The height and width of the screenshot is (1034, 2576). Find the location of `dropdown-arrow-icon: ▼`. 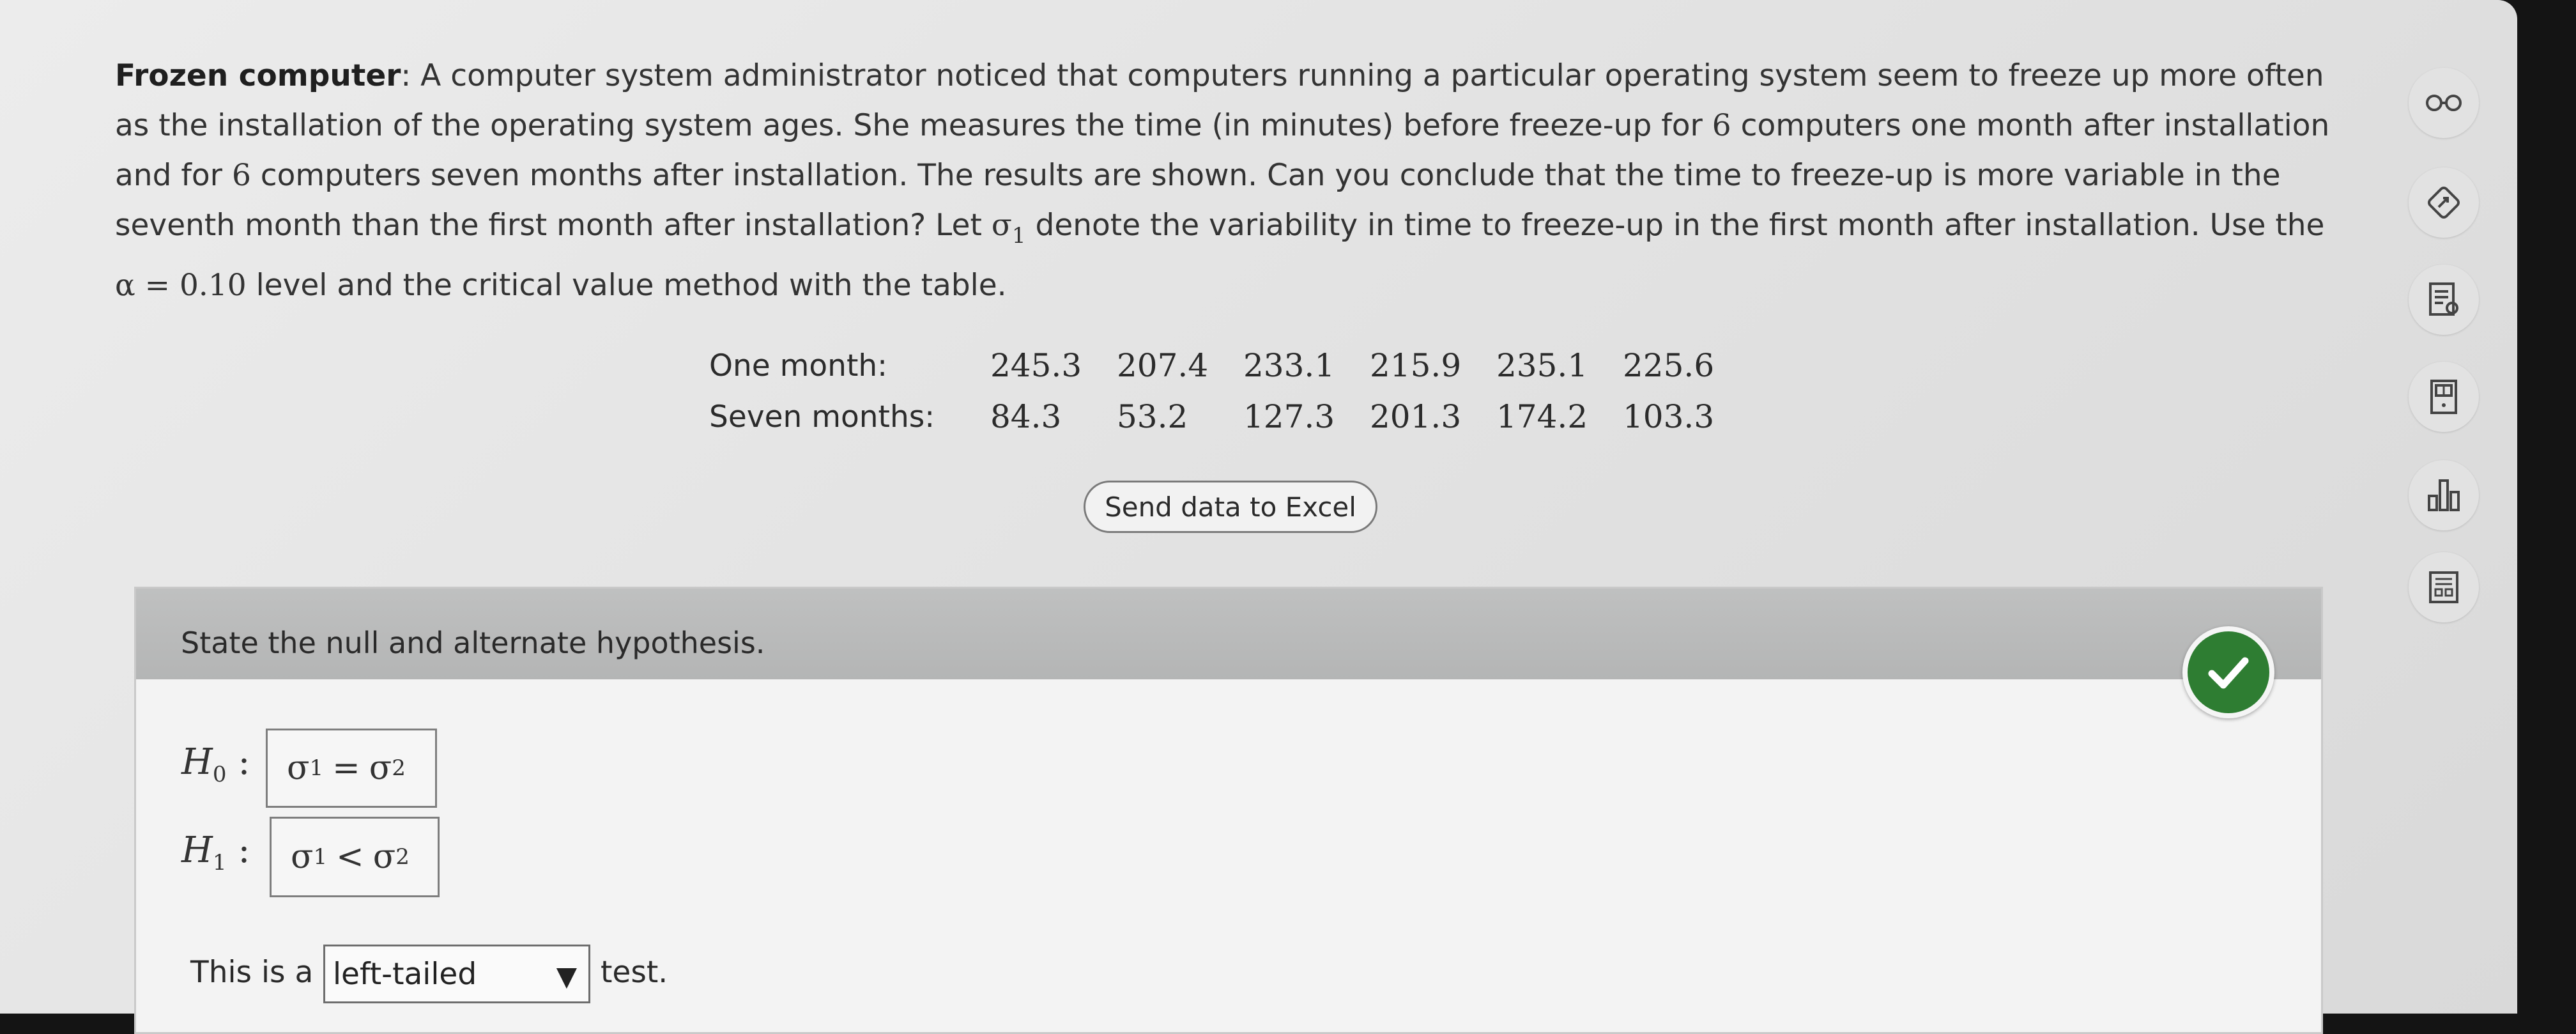

dropdown-arrow-icon: ▼ is located at coordinates (566, 976).